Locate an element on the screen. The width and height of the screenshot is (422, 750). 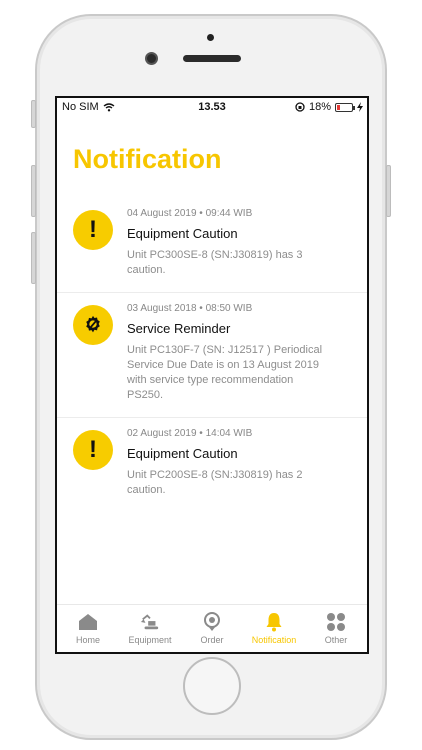
volume-up-button is located at coordinates (33, 191).